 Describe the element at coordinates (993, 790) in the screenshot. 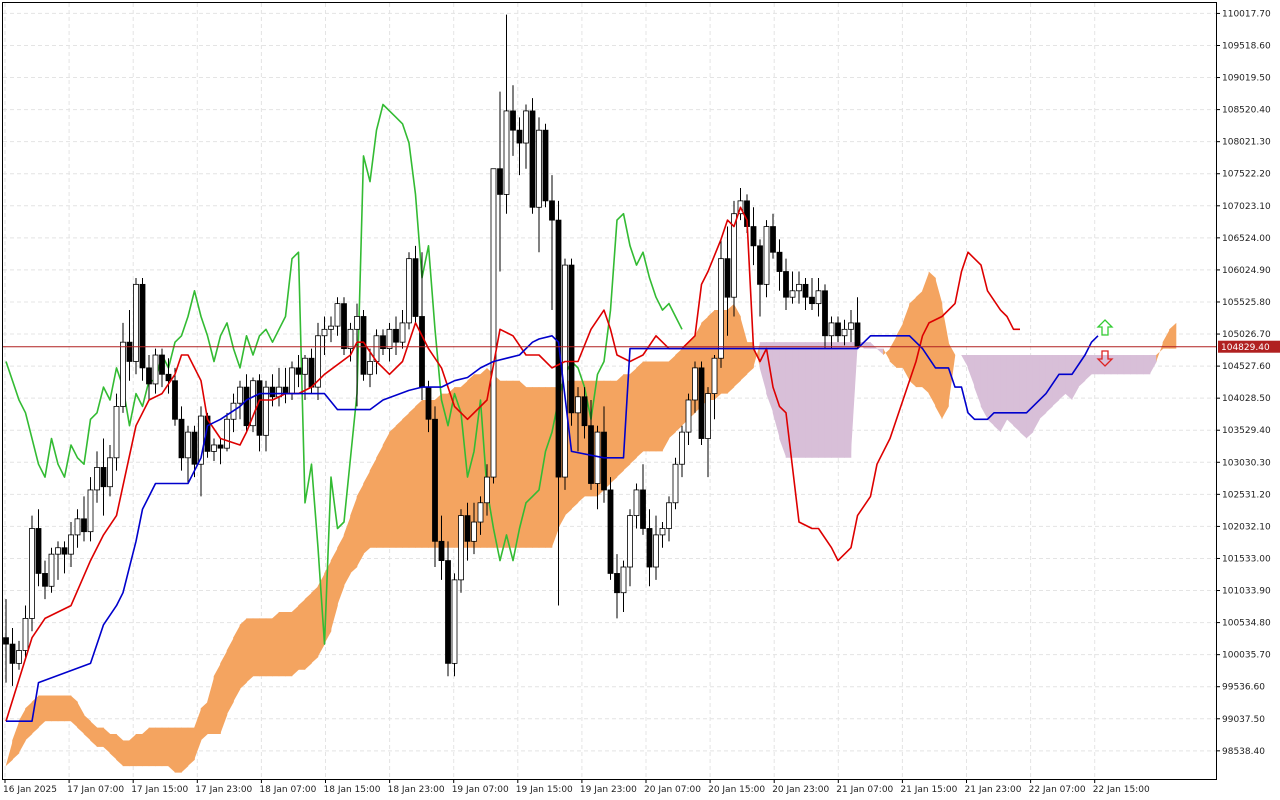

I see `x-tick-label: 21 Jan 23:00` at that location.